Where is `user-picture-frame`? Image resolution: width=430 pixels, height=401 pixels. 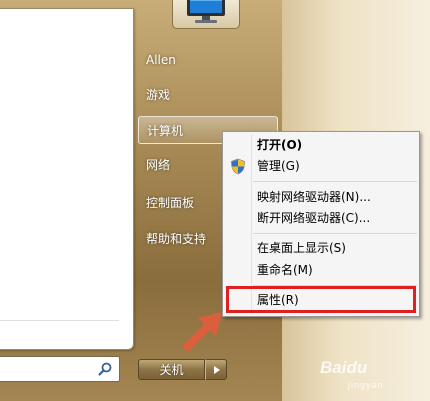
user-picture-frame is located at coordinates (206, 14).